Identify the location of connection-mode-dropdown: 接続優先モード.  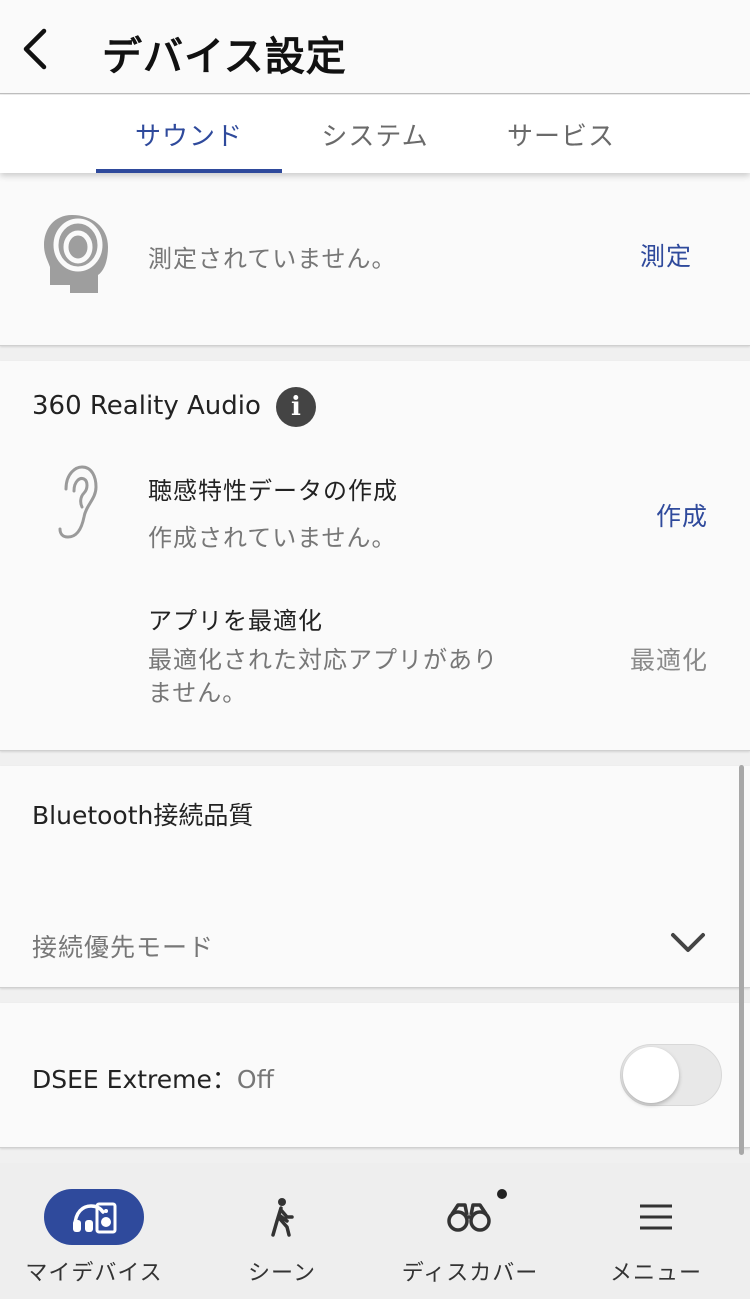
(375, 943).